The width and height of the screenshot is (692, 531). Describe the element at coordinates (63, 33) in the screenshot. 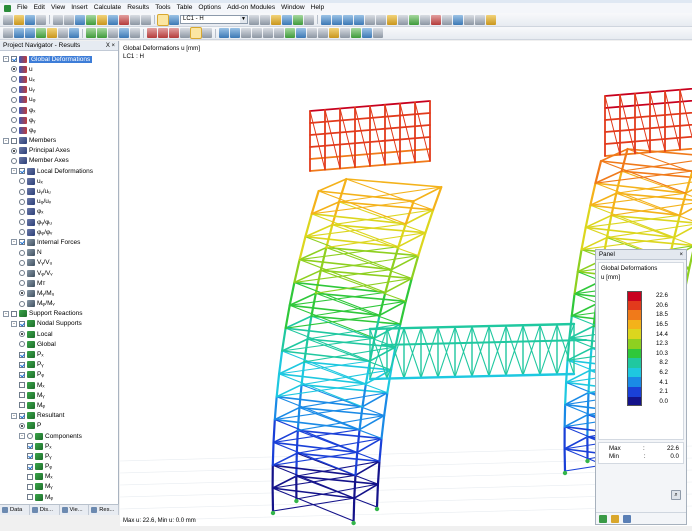

I see `solid-icon` at that location.